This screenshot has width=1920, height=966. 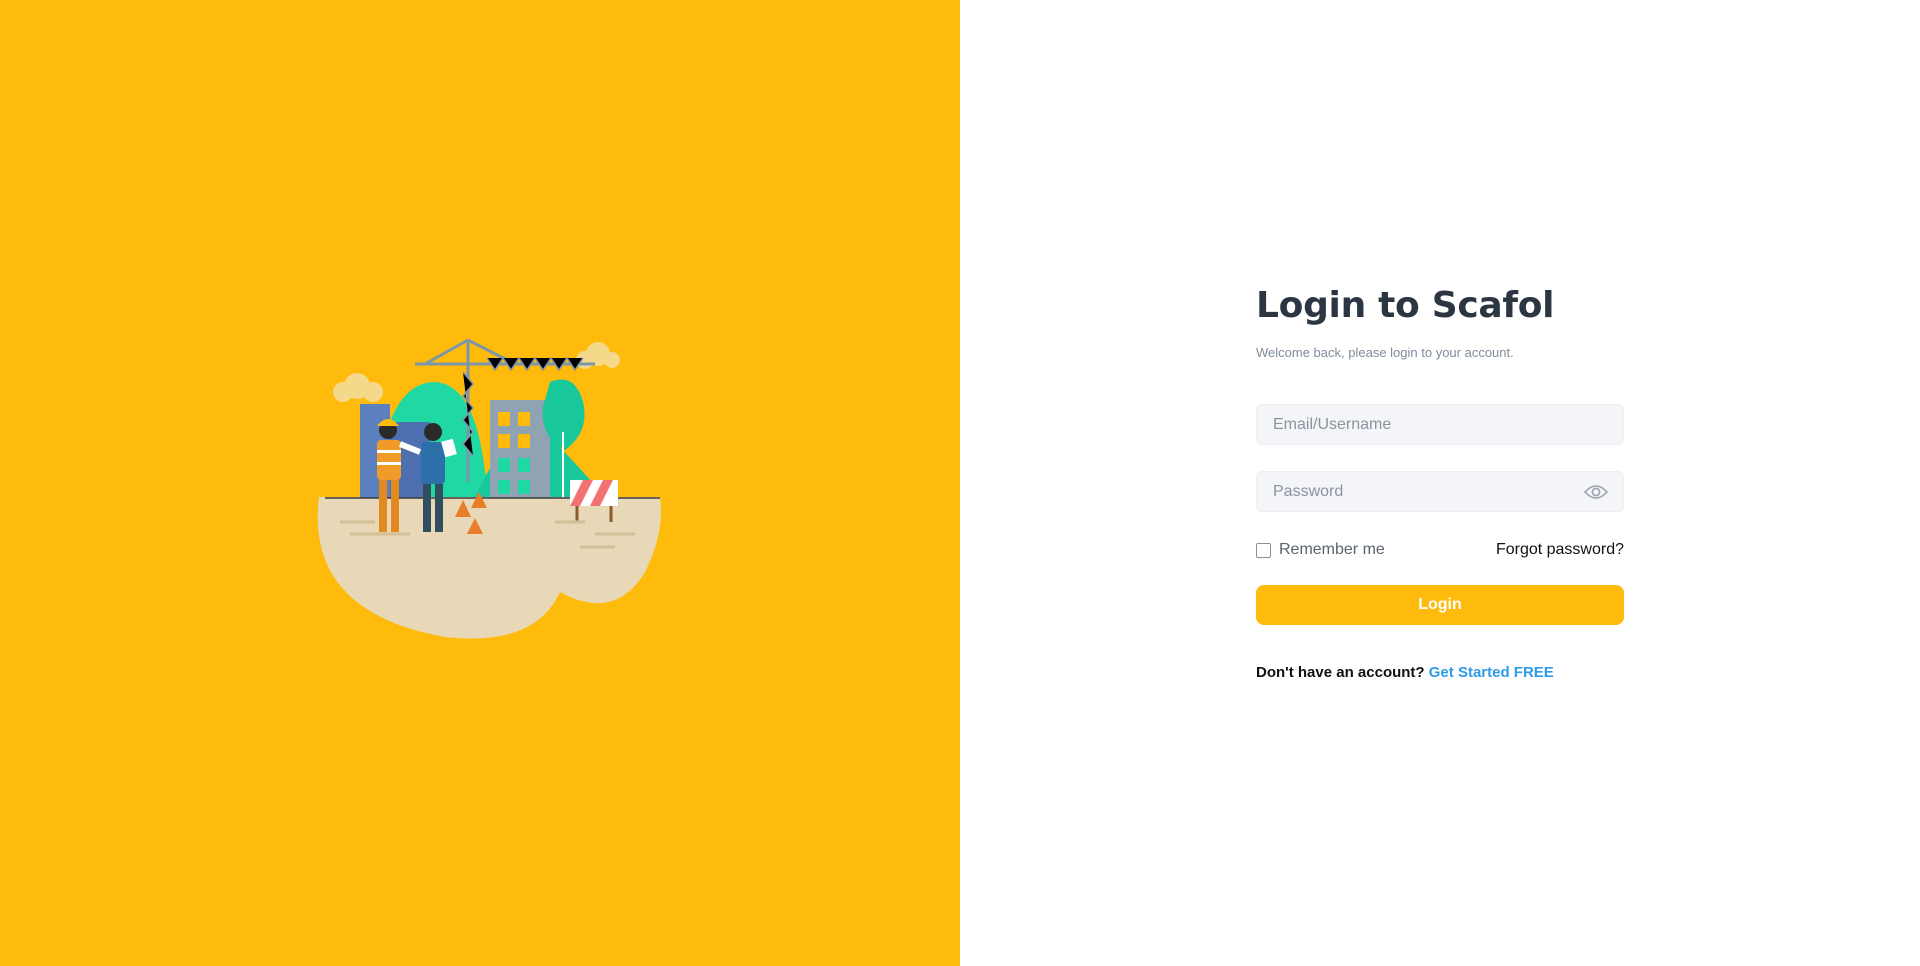 What do you see at coordinates (1263, 550) in the screenshot?
I see `remember-me-checkbox` at bounding box center [1263, 550].